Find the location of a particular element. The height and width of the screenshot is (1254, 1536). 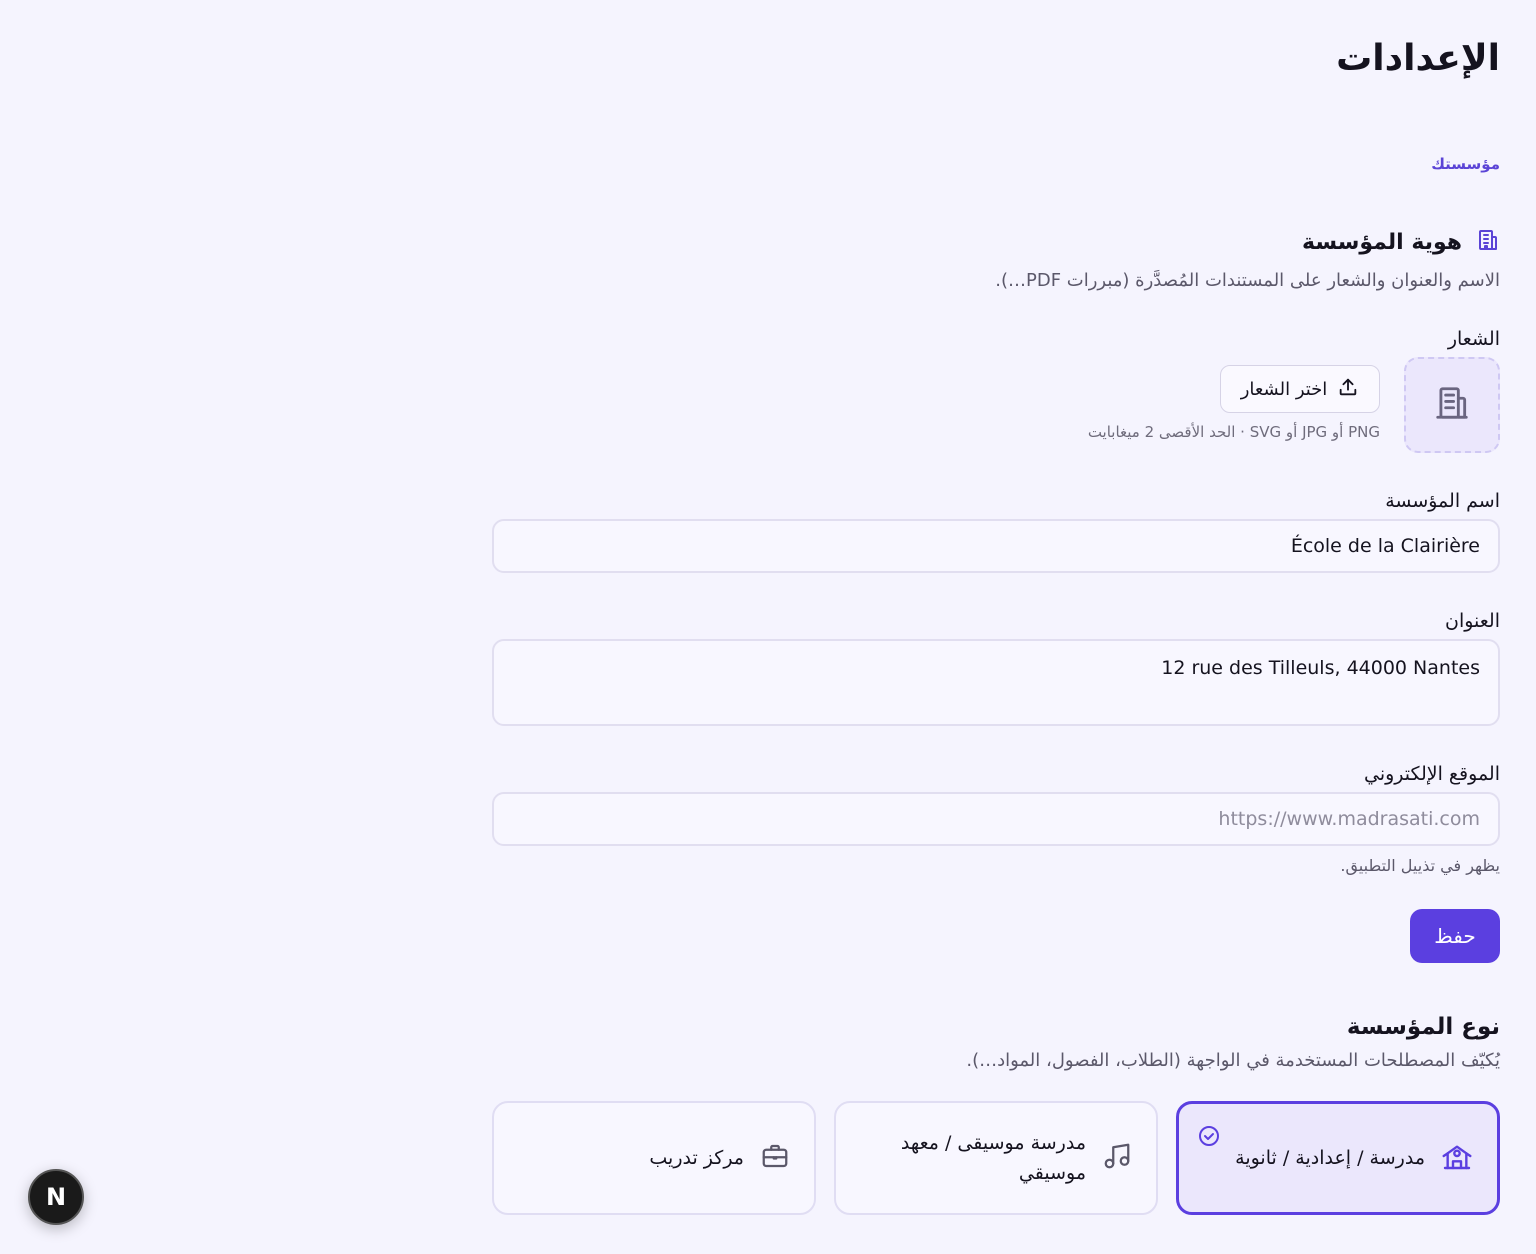

save-button: حفظ is located at coordinates (1455, 936).